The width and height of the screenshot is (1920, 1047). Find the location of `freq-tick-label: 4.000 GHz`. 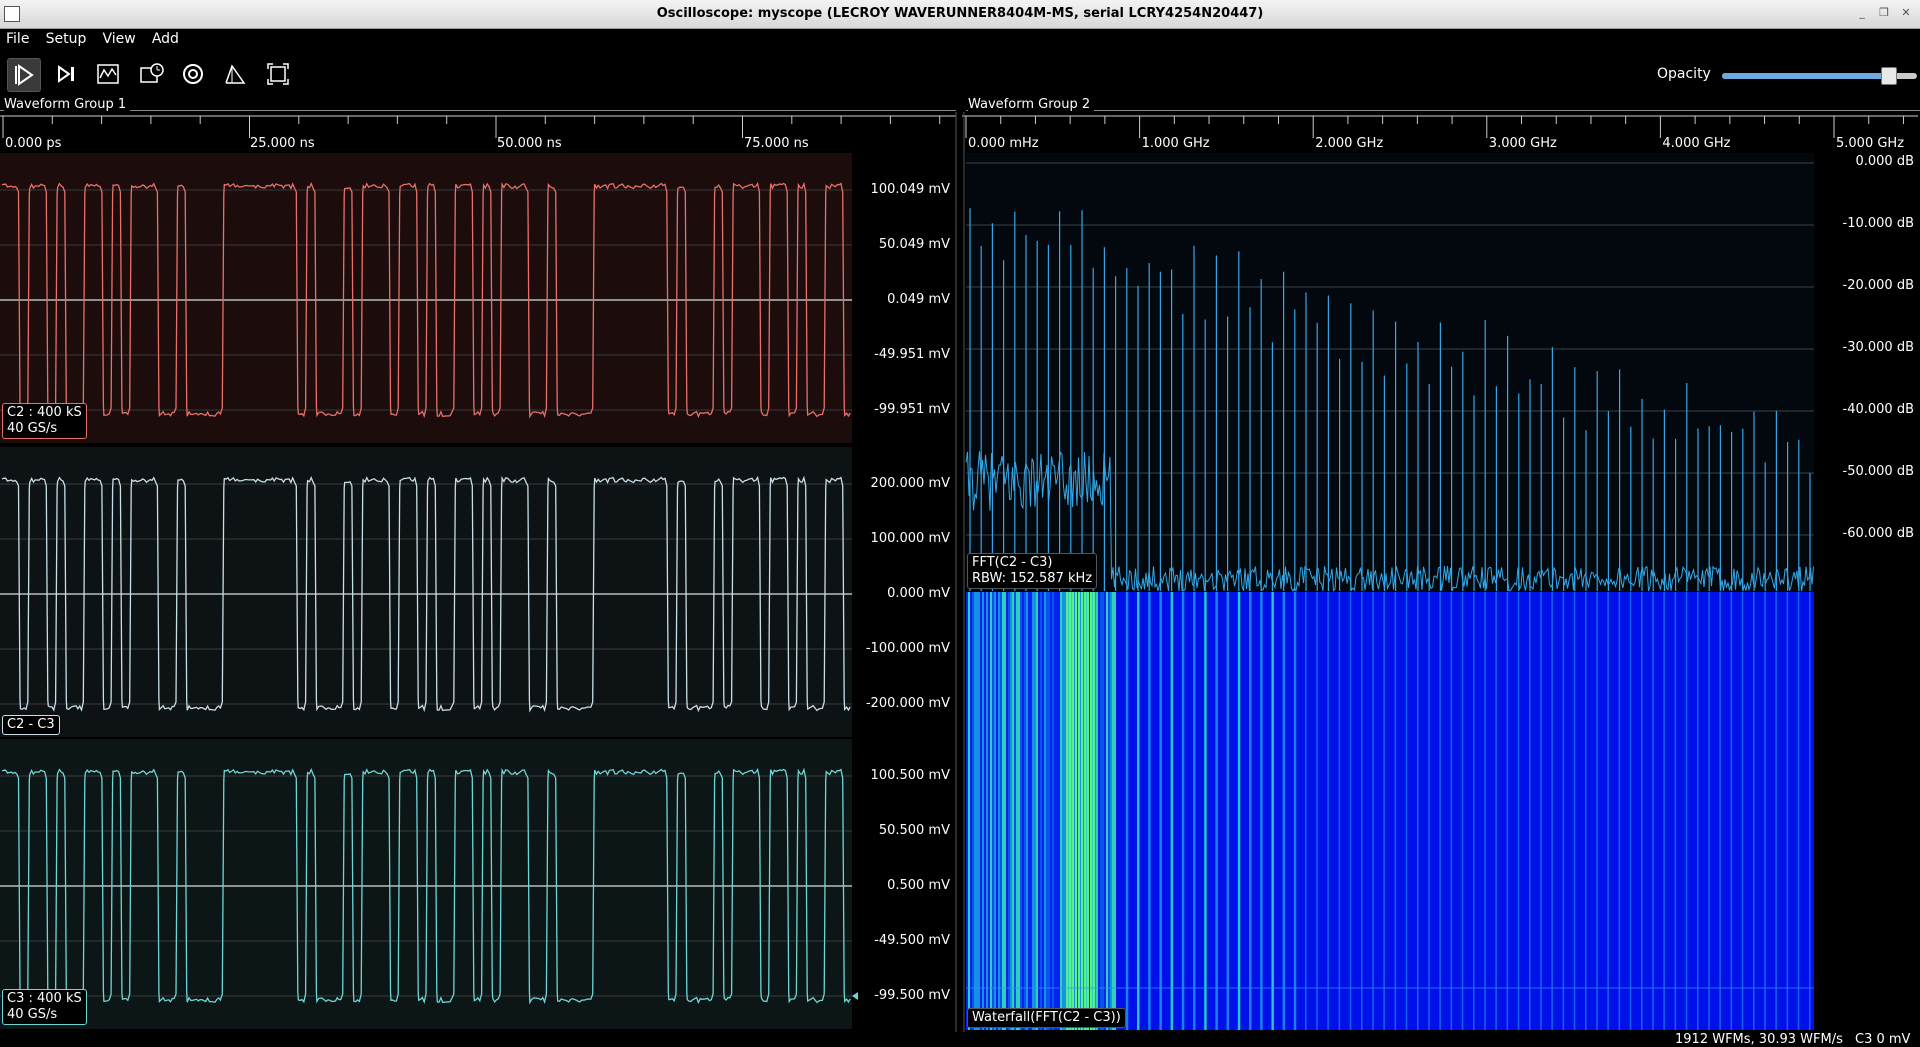

freq-tick-label: 4.000 GHz is located at coordinates (1696, 143).